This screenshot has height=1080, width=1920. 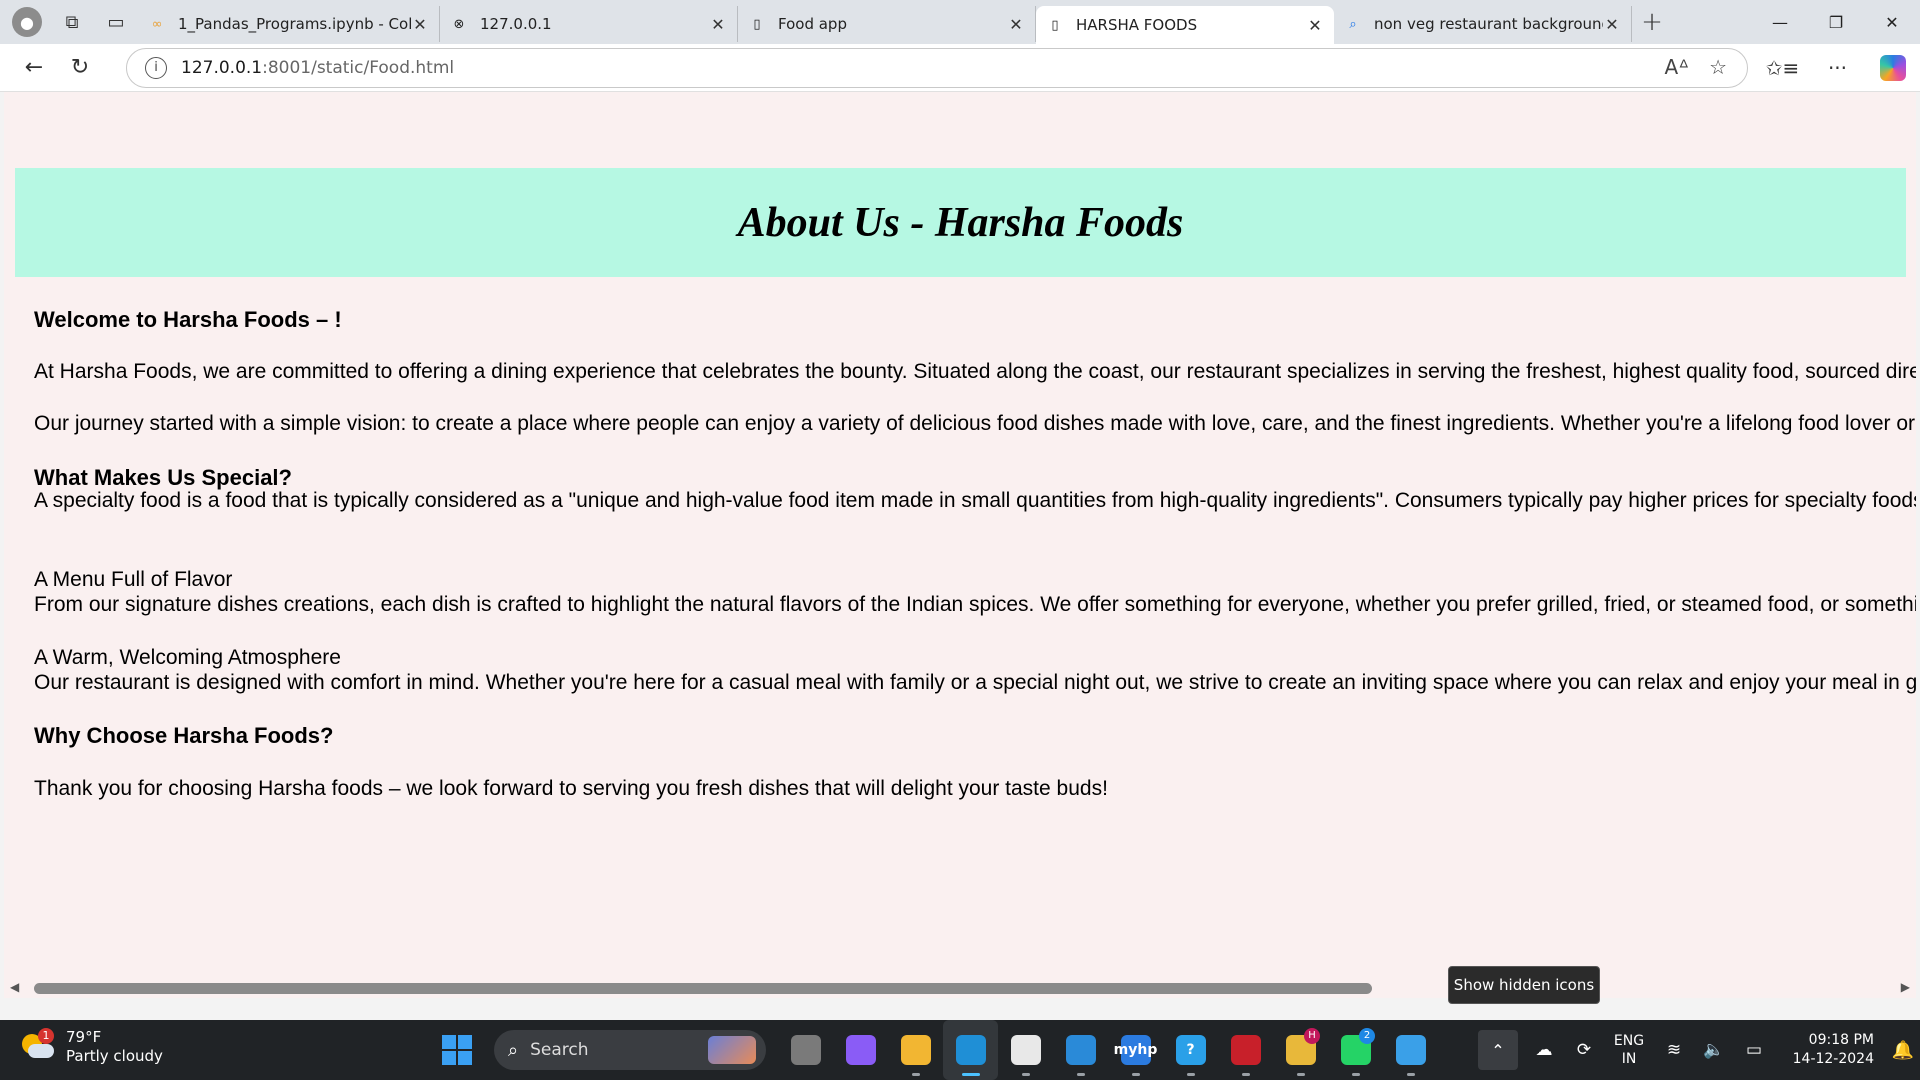 I want to click on copilot-button, so click(x=1892, y=68).